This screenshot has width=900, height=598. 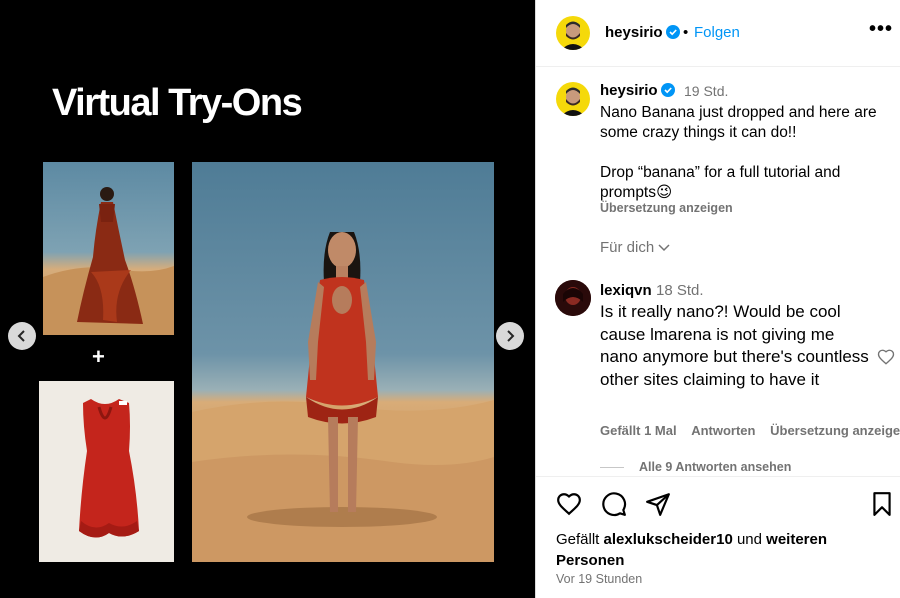 What do you see at coordinates (573, 33) in the screenshot?
I see `avatar` at bounding box center [573, 33].